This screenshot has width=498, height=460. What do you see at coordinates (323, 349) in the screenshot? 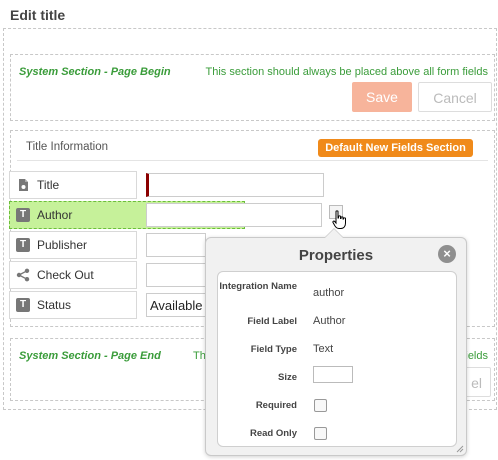
I see `property-value: Text` at bounding box center [323, 349].